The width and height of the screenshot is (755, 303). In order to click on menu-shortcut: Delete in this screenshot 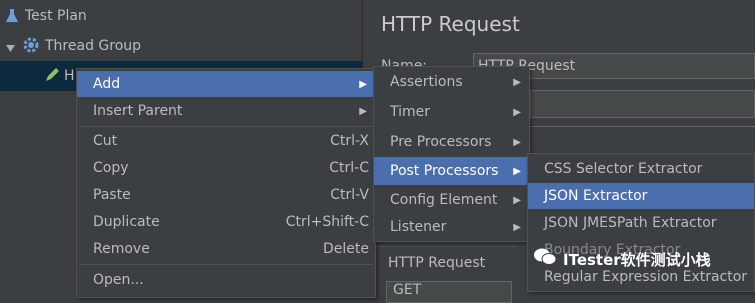, I will do `click(346, 249)`.